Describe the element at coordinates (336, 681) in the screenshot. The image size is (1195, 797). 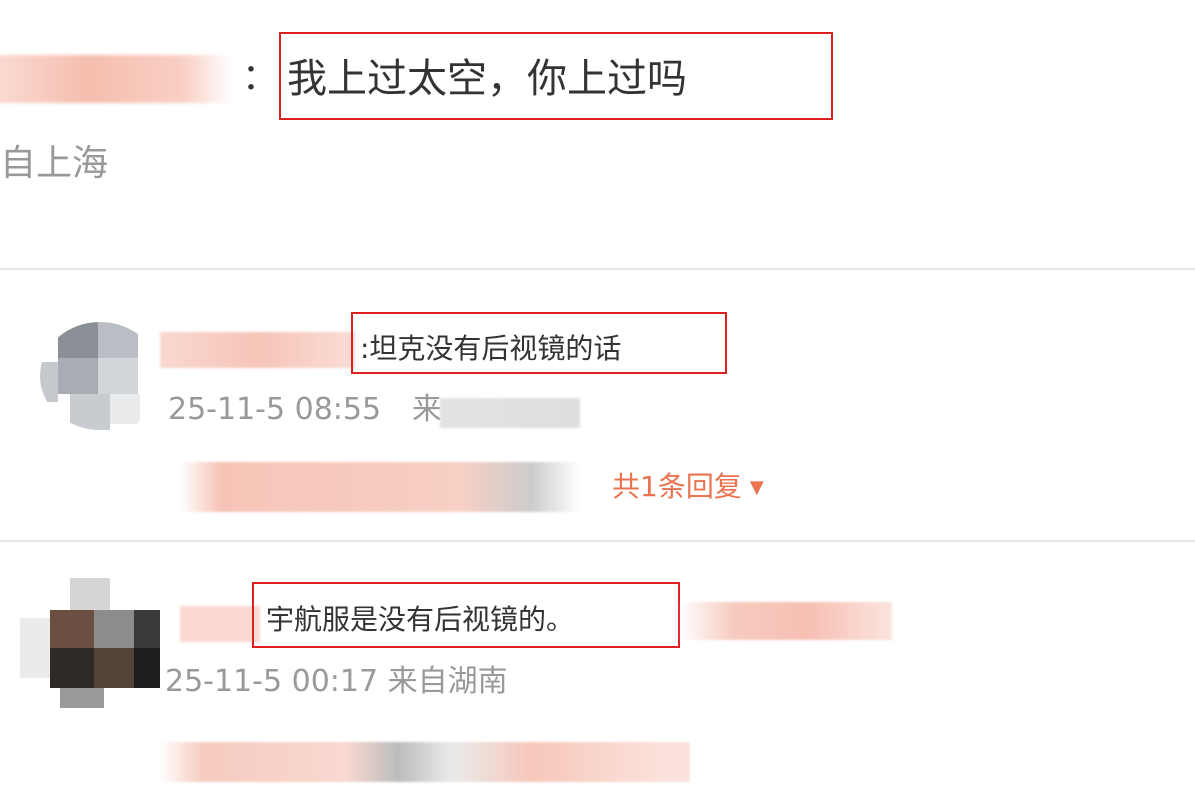
I see `comment-meta: 25-11-5 00:17 来自湖南` at that location.